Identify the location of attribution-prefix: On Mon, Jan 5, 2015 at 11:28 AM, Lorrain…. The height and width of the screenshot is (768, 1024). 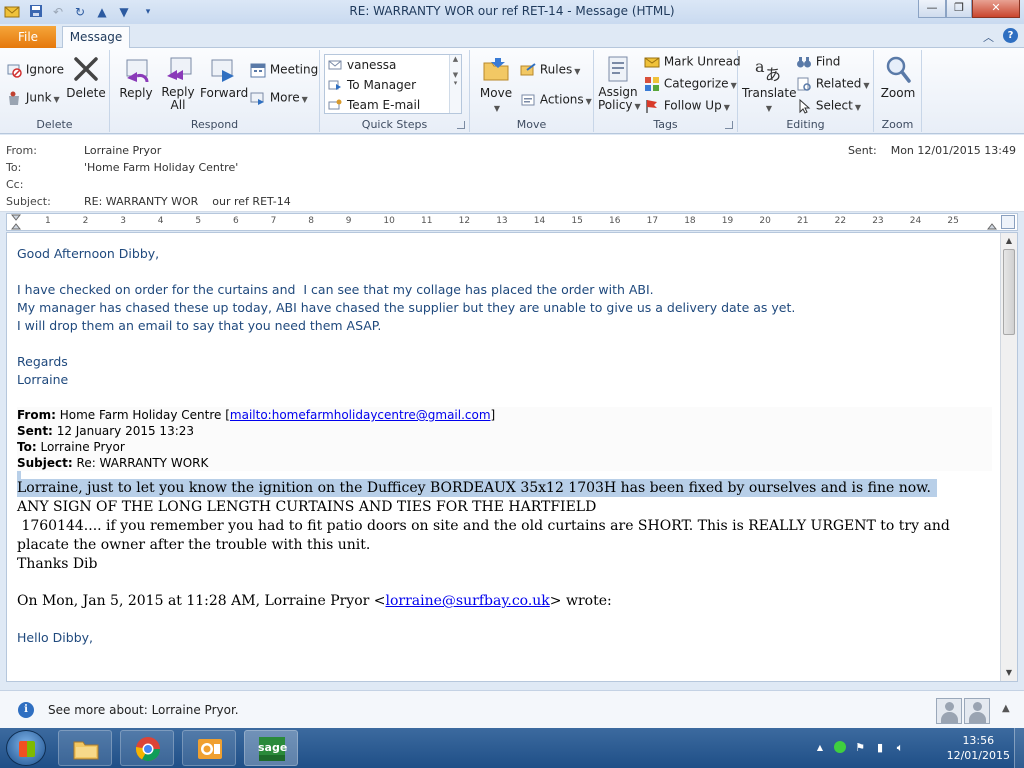
(201, 601).